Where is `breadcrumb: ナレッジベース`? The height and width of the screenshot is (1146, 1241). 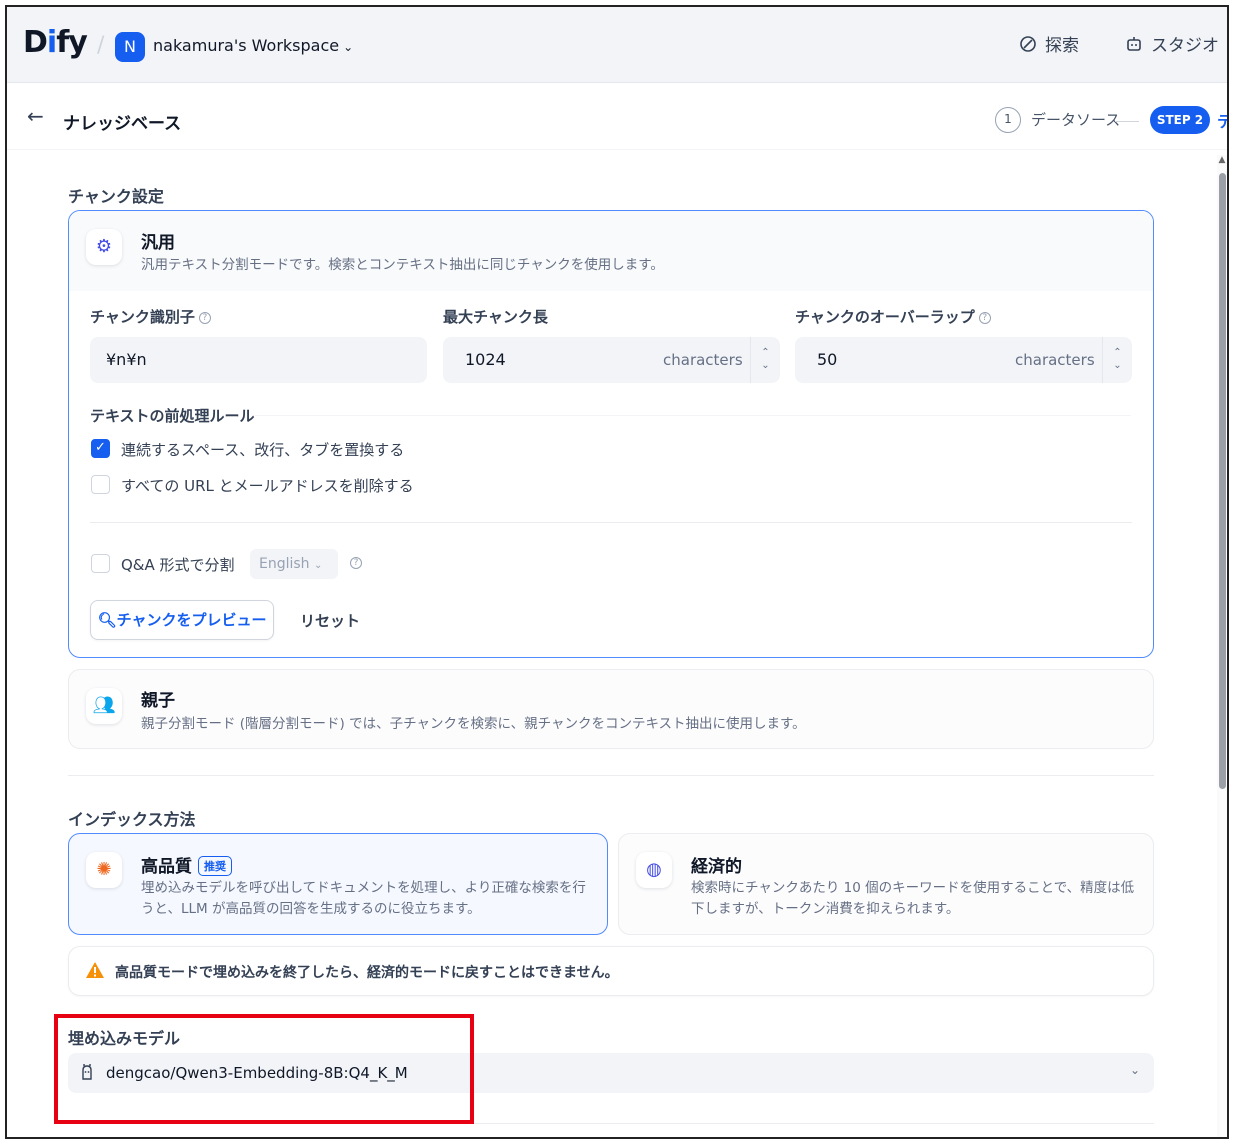 breadcrumb: ナレッジベース is located at coordinates (122, 121).